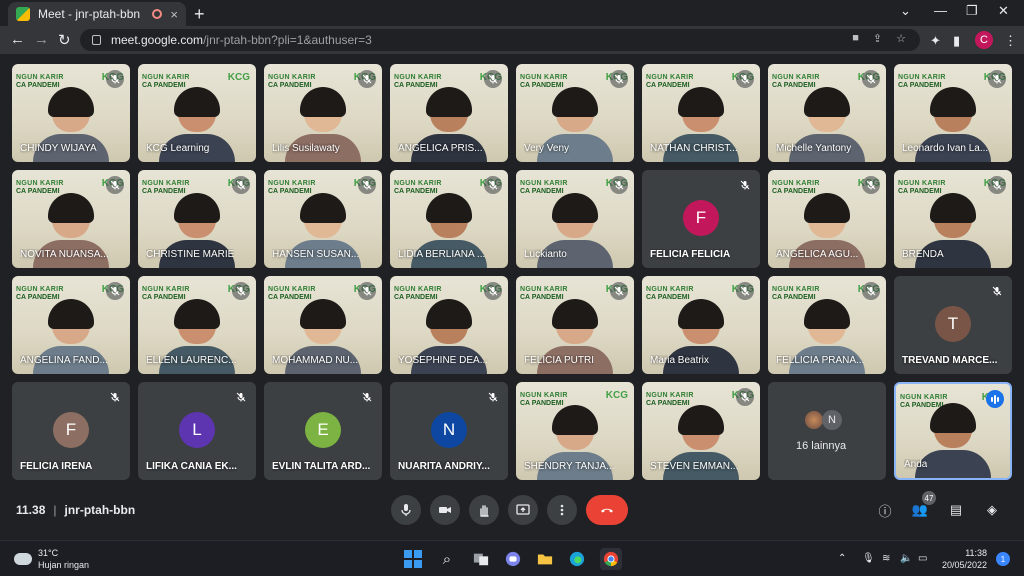 Image resolution: width=1024 pixels, height=576 pixels. What do you see at coordinates (413, 559) in the screenshot?
I see `windows-start-icon` at bounding box center [413, 559].